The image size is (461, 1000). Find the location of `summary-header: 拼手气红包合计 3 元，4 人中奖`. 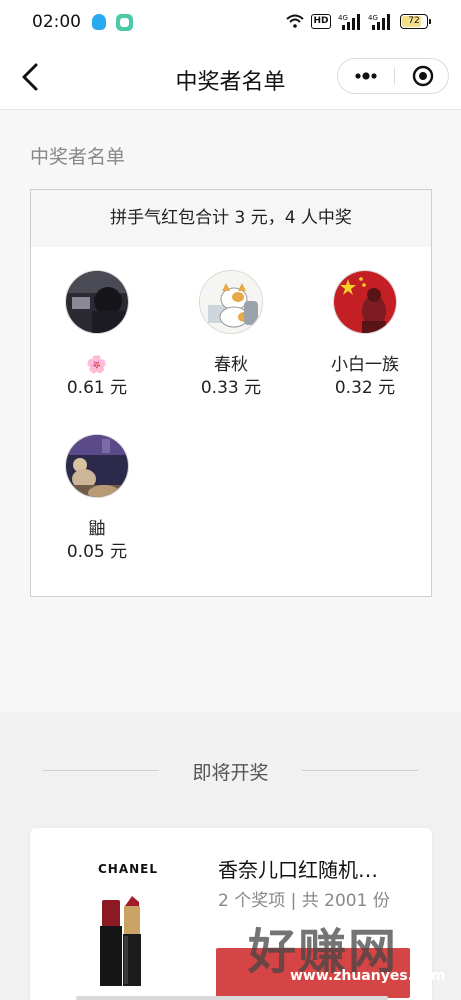

summary-header: 拼手气红包合计 3 元，4 人中奖 is located at coordinates (231, 218).